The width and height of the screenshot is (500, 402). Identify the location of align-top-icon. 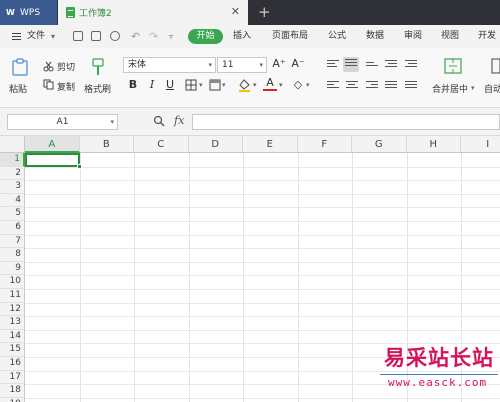
(333, 65).